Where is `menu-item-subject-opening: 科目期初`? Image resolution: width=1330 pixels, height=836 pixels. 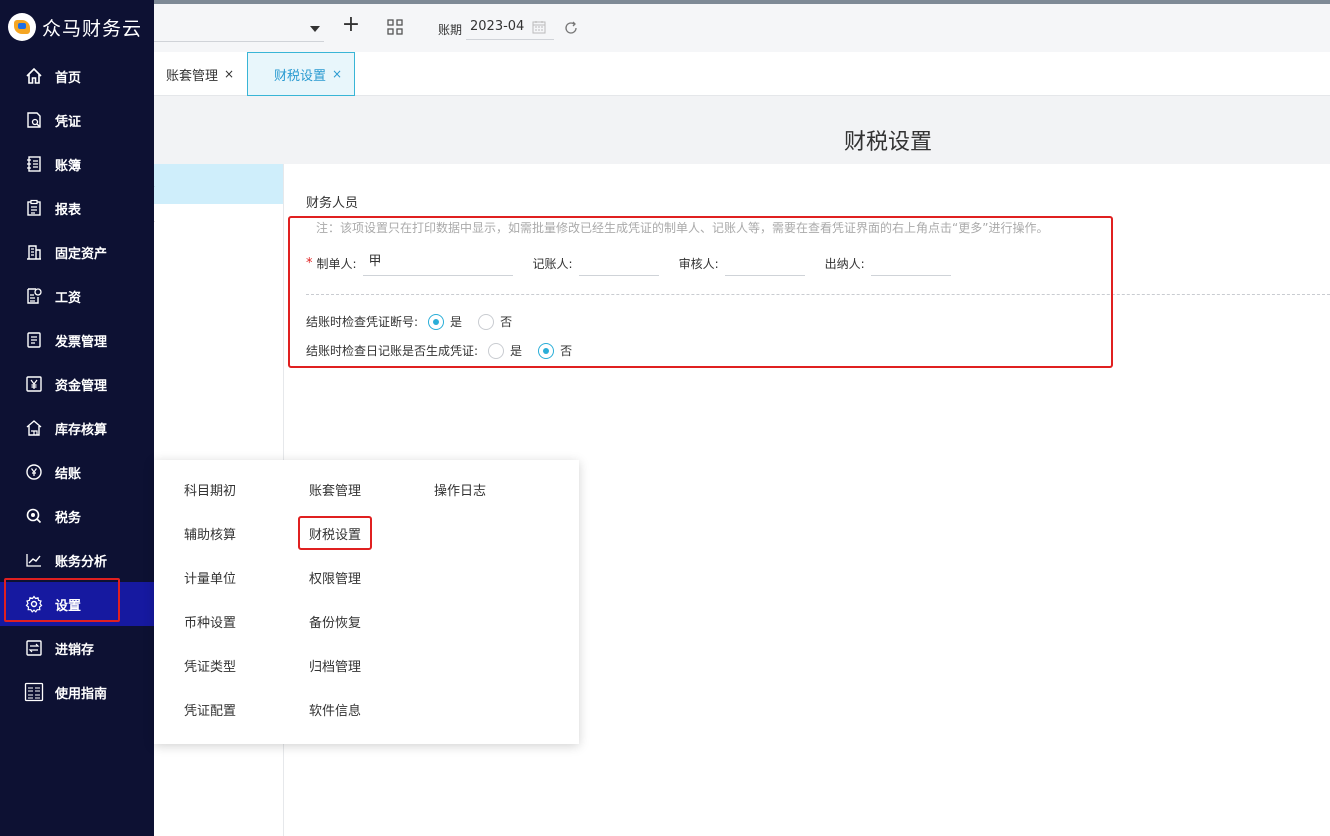 menu-item-subject-opening: 科目期初 is located at coordinates (239, 494).